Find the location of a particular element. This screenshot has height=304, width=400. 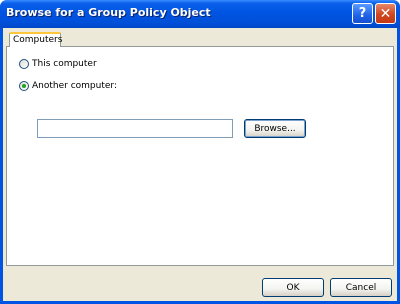

another-computer-label: Another computer: is located at coordinates (74, 86).